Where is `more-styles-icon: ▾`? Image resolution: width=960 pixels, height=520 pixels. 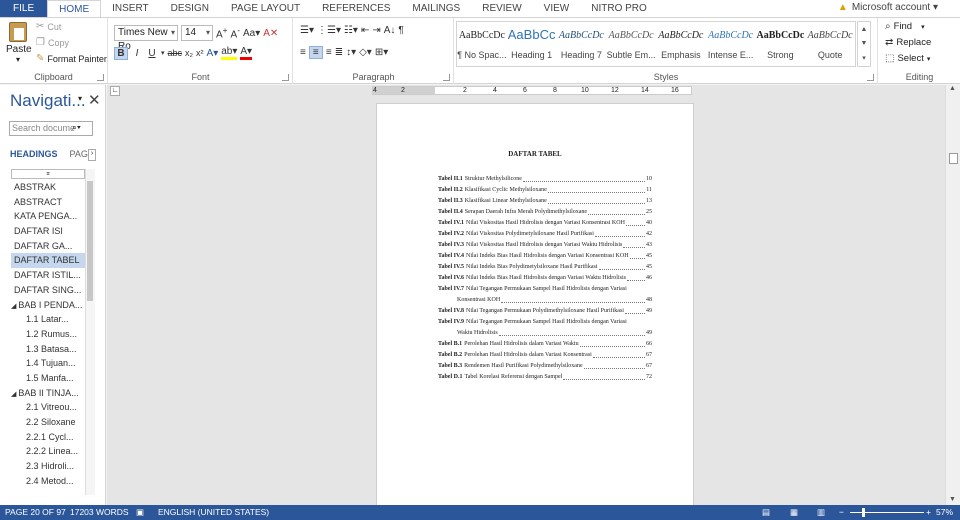
more-styles-icon: ▾ is located at coordinates (864, 58).